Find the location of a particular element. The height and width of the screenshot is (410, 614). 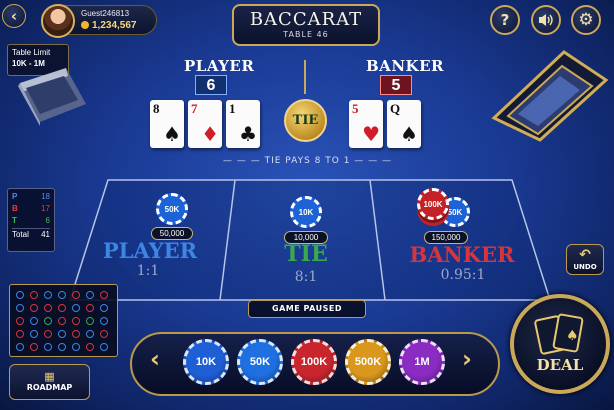

player-hand-label: PLAYER is located at coordinates (219, 66).